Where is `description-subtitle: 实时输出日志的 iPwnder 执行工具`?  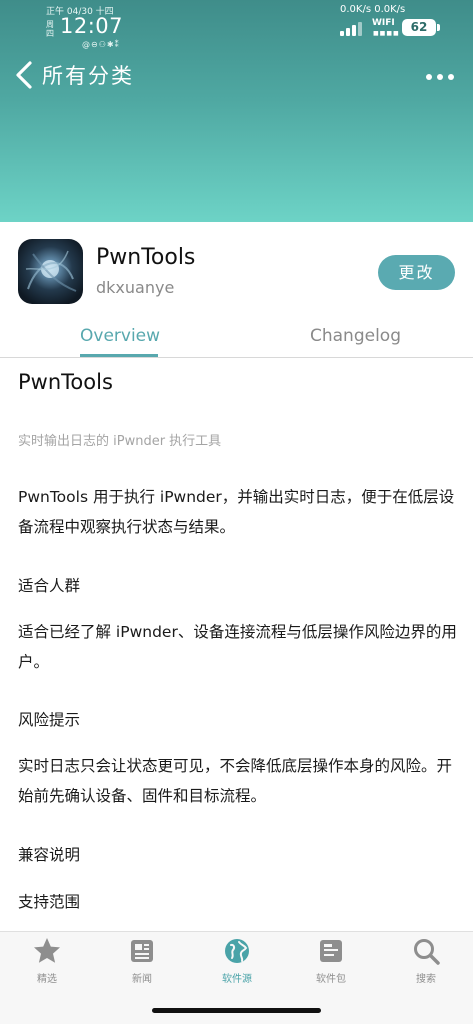 description-subtitle: 实时输出日志的 iPwnder 执行工具 is located at coordinates (120, 441).